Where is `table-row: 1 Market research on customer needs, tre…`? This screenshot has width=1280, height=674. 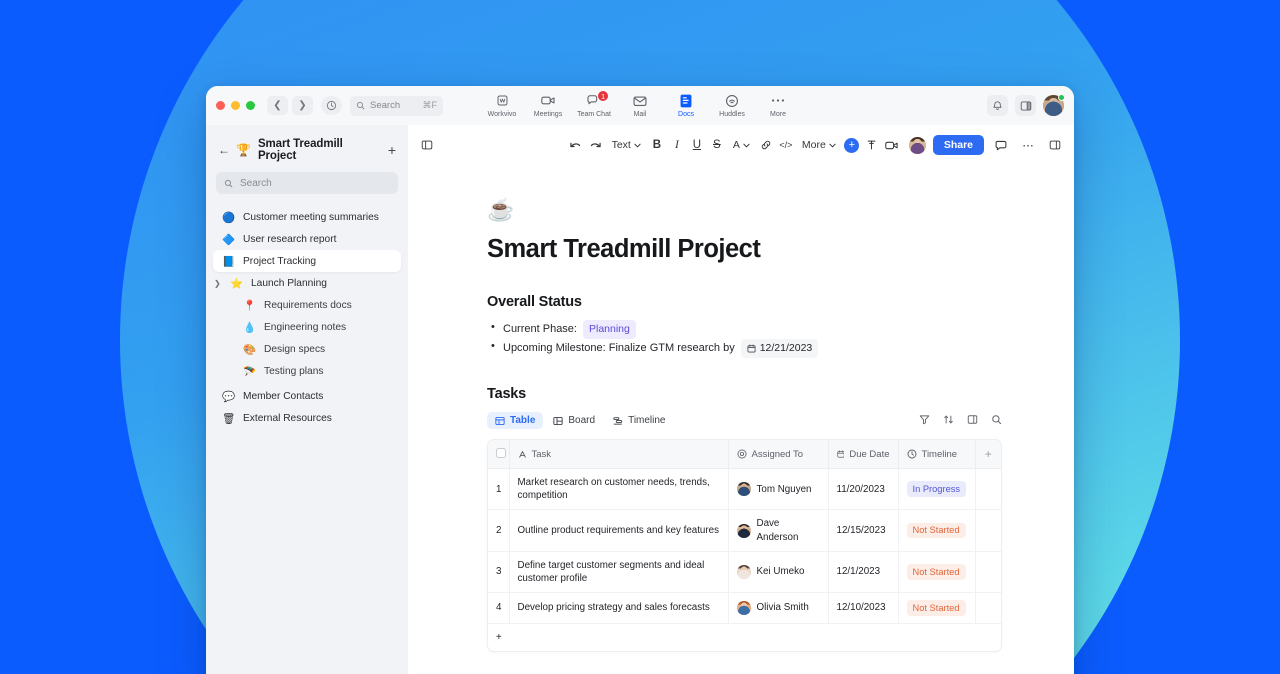
table-row: 1 Market research on customer needs, tre… is located at coordinates (744, 489).